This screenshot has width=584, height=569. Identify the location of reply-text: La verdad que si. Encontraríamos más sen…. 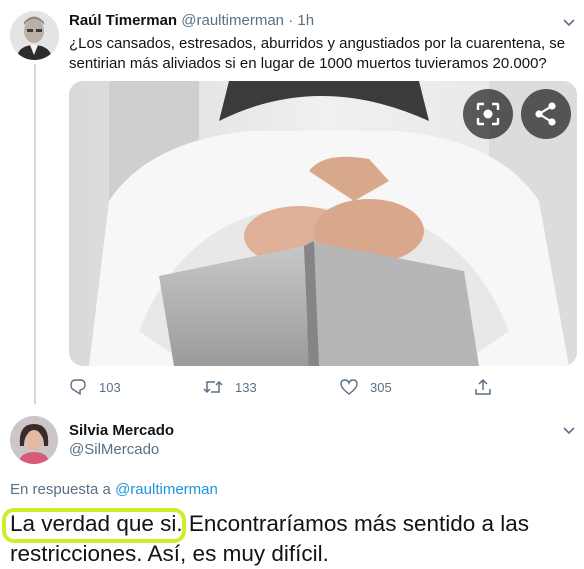
(270, 538).